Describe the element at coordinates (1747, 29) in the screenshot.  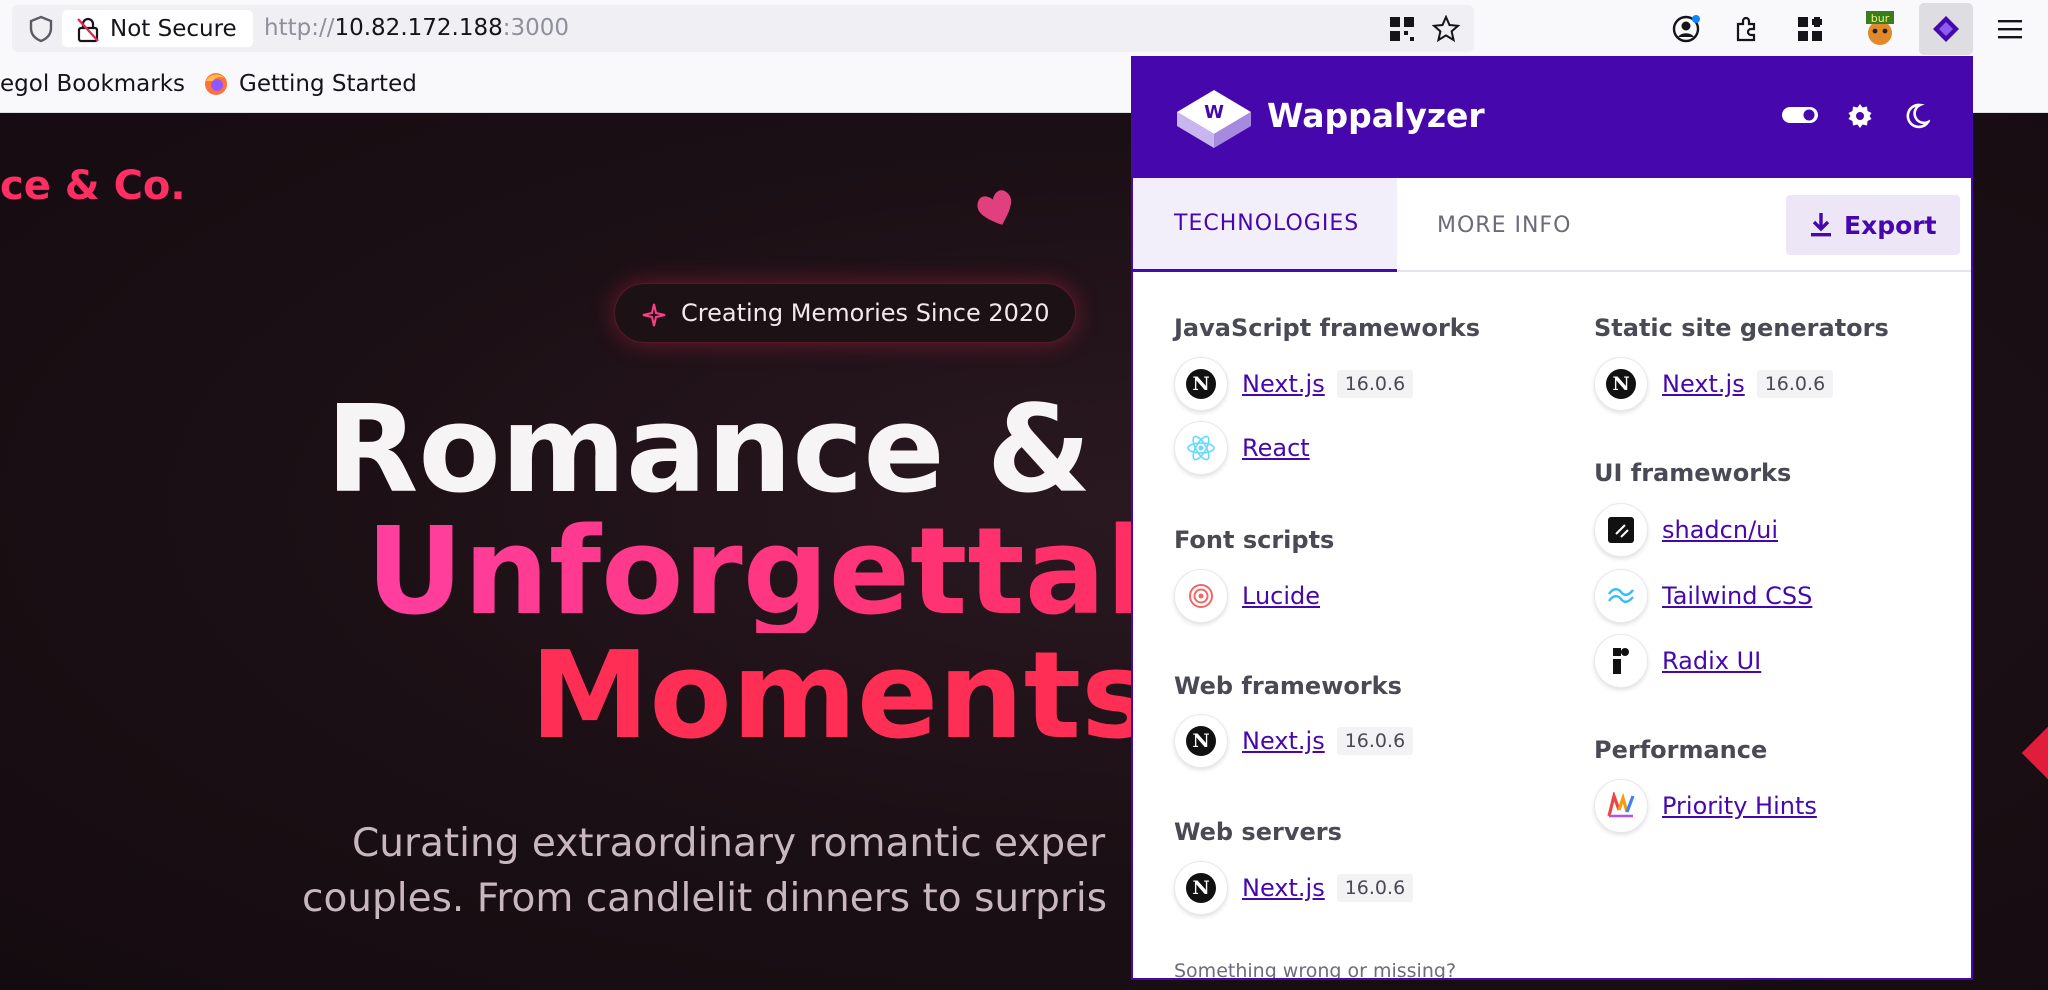
I see `extensions-puzzle-icon` at that location.